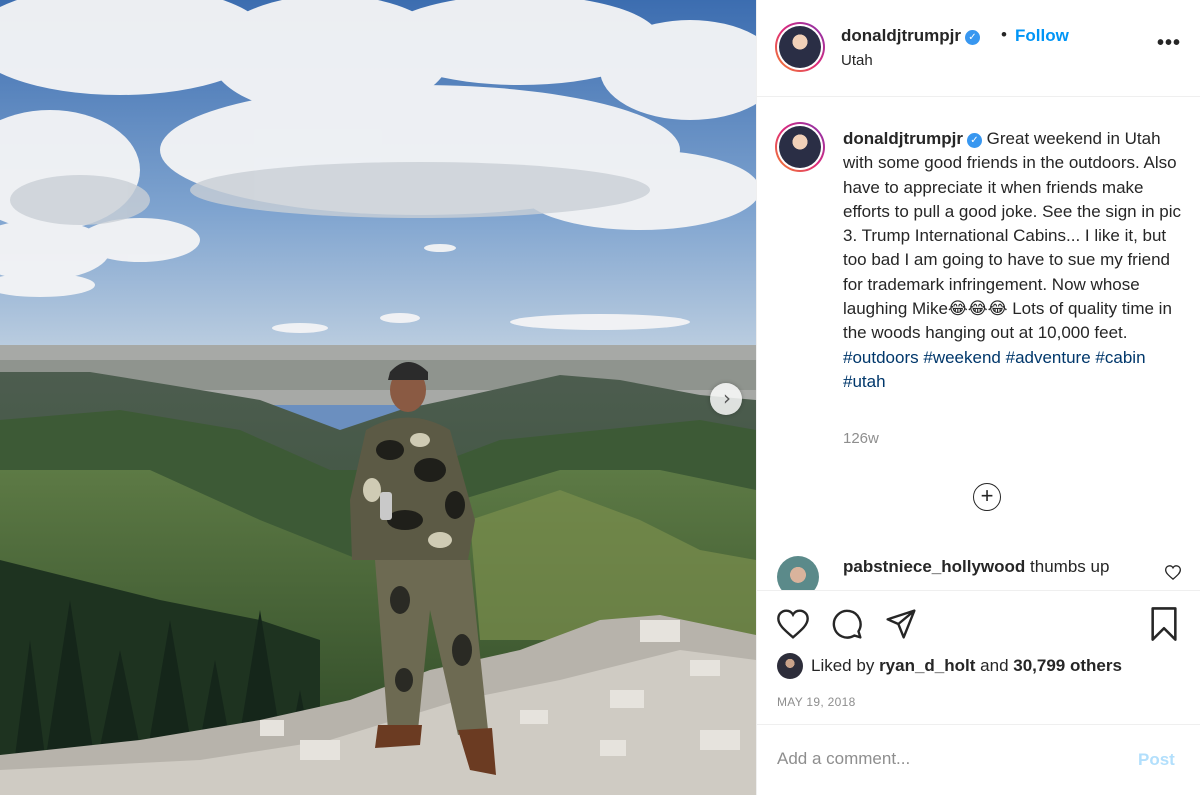 The height and width of the screenshot is (798, 1200). I want to click on chevron-right-icon: ›, so click(727, 398).